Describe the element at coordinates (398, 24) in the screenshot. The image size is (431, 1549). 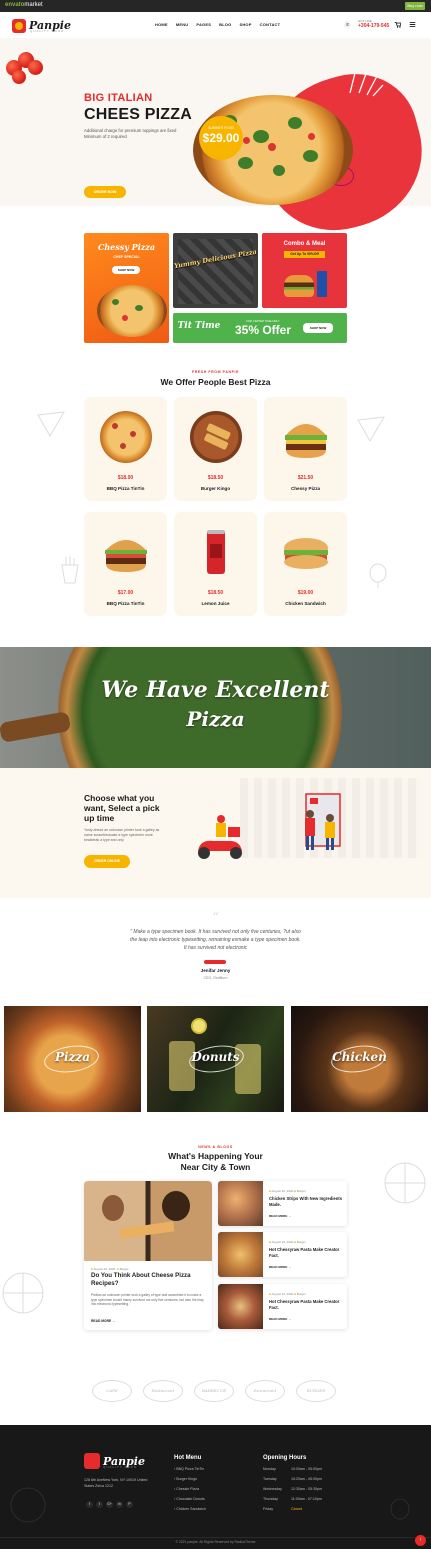
I see `cart-icon` at that location.